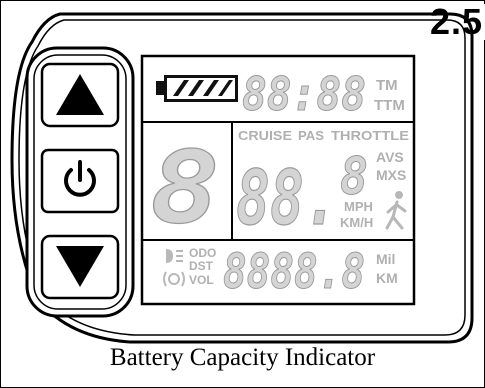 This screenshot has width=485, height=388. I want to click on speed-digits: 88., so click(287, 197).